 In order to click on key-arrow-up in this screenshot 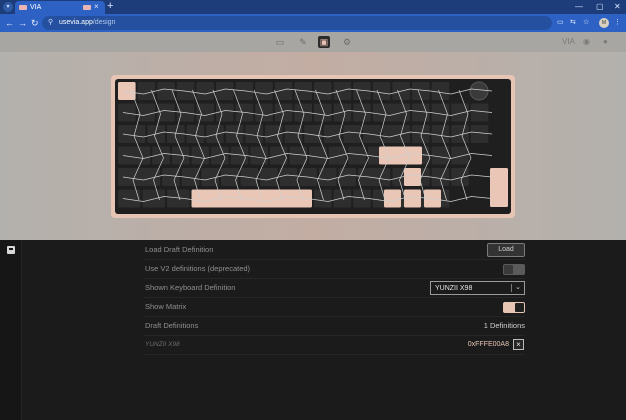, I will do `click(412, 177)`.